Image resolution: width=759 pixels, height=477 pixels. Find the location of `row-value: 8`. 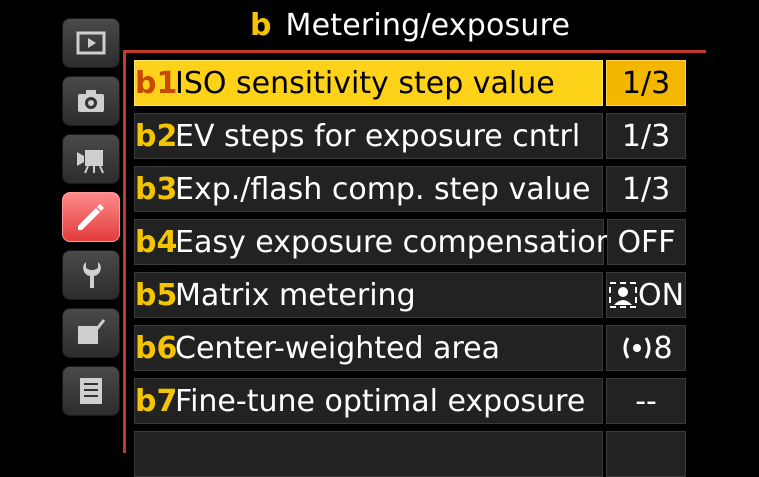

row-value: 8 is located at coordinates (663, 348).